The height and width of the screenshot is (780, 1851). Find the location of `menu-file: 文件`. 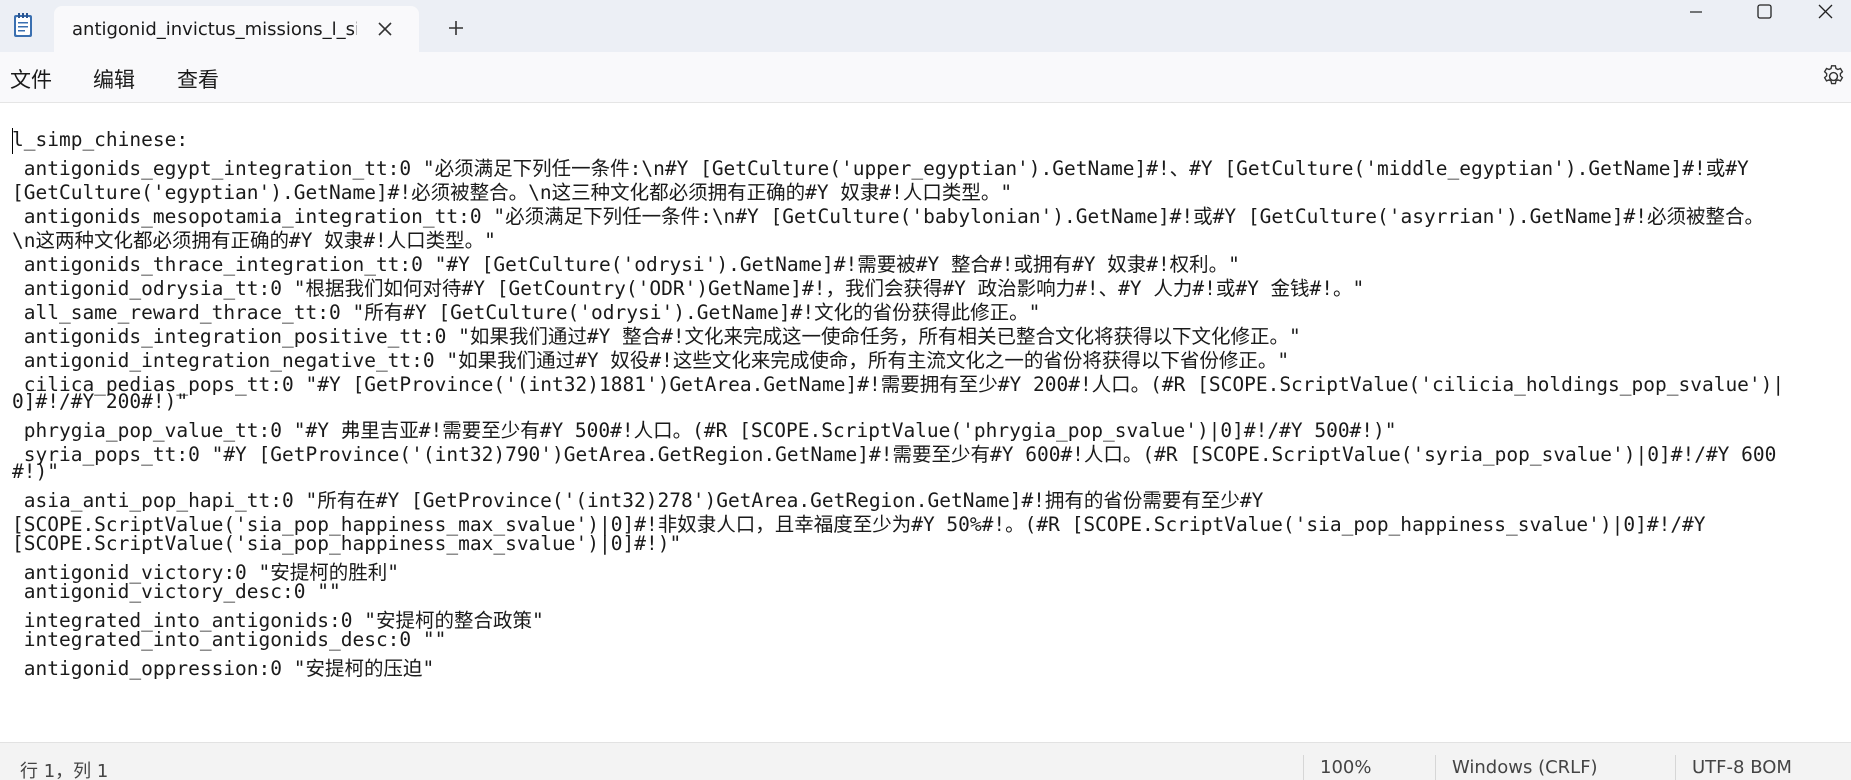

menu-file: 文件 is located at coordinates (31, 79).